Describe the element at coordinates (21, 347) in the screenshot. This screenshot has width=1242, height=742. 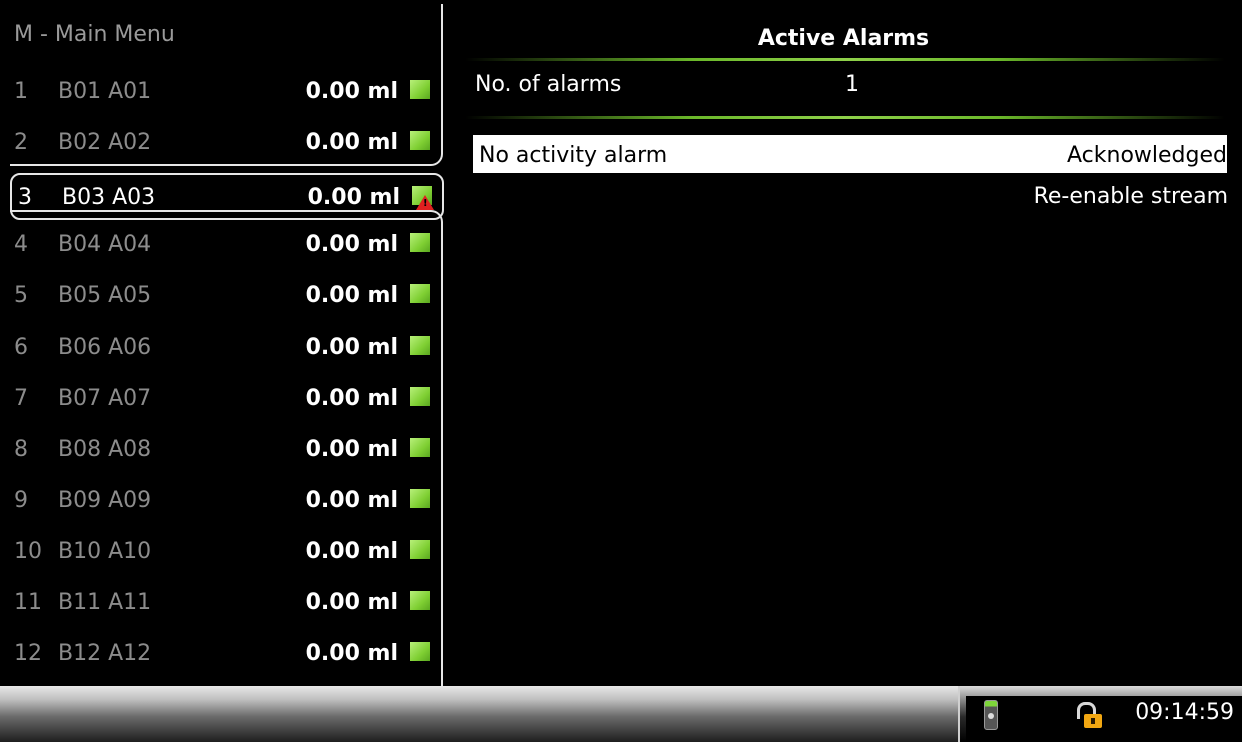
I see `menu-item-number: 6` at that location.